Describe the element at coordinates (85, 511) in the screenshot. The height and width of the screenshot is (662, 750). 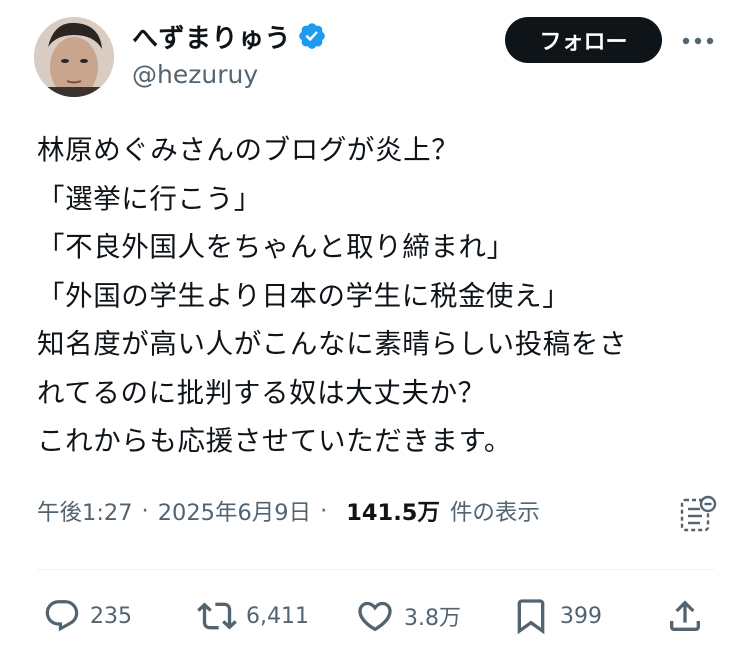
I see `tweet-time: 午後1:27` at that location.